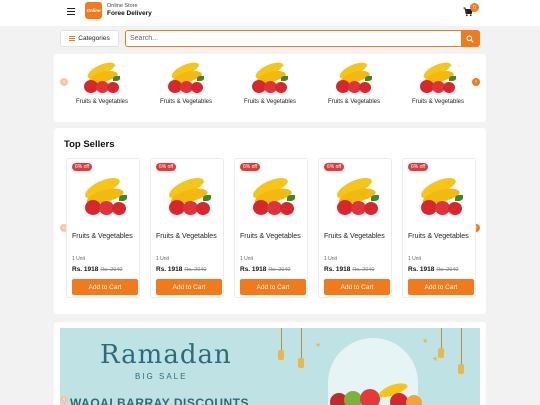 This screenshot has height=405, width=540. What do you see at coordinates (64, 400) in the screenshot?
I see `chevron-left-icon: ‹` at bounding box center [64, 400].